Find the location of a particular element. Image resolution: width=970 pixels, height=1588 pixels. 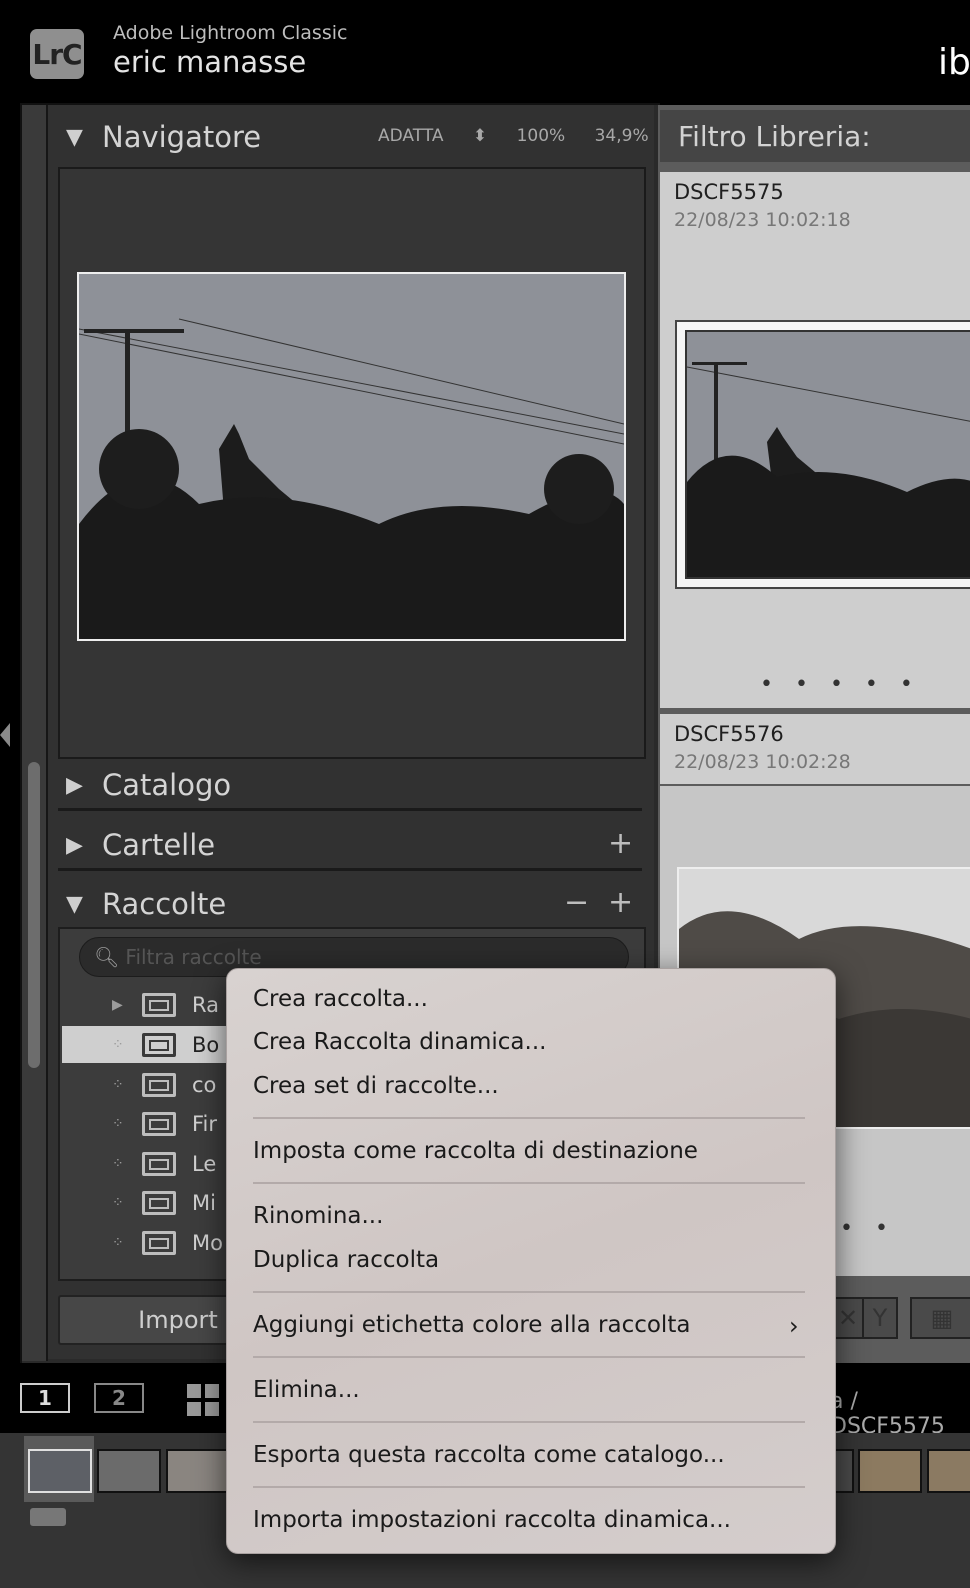

collections-title: Raccolte is located at coordinates (164, 904).